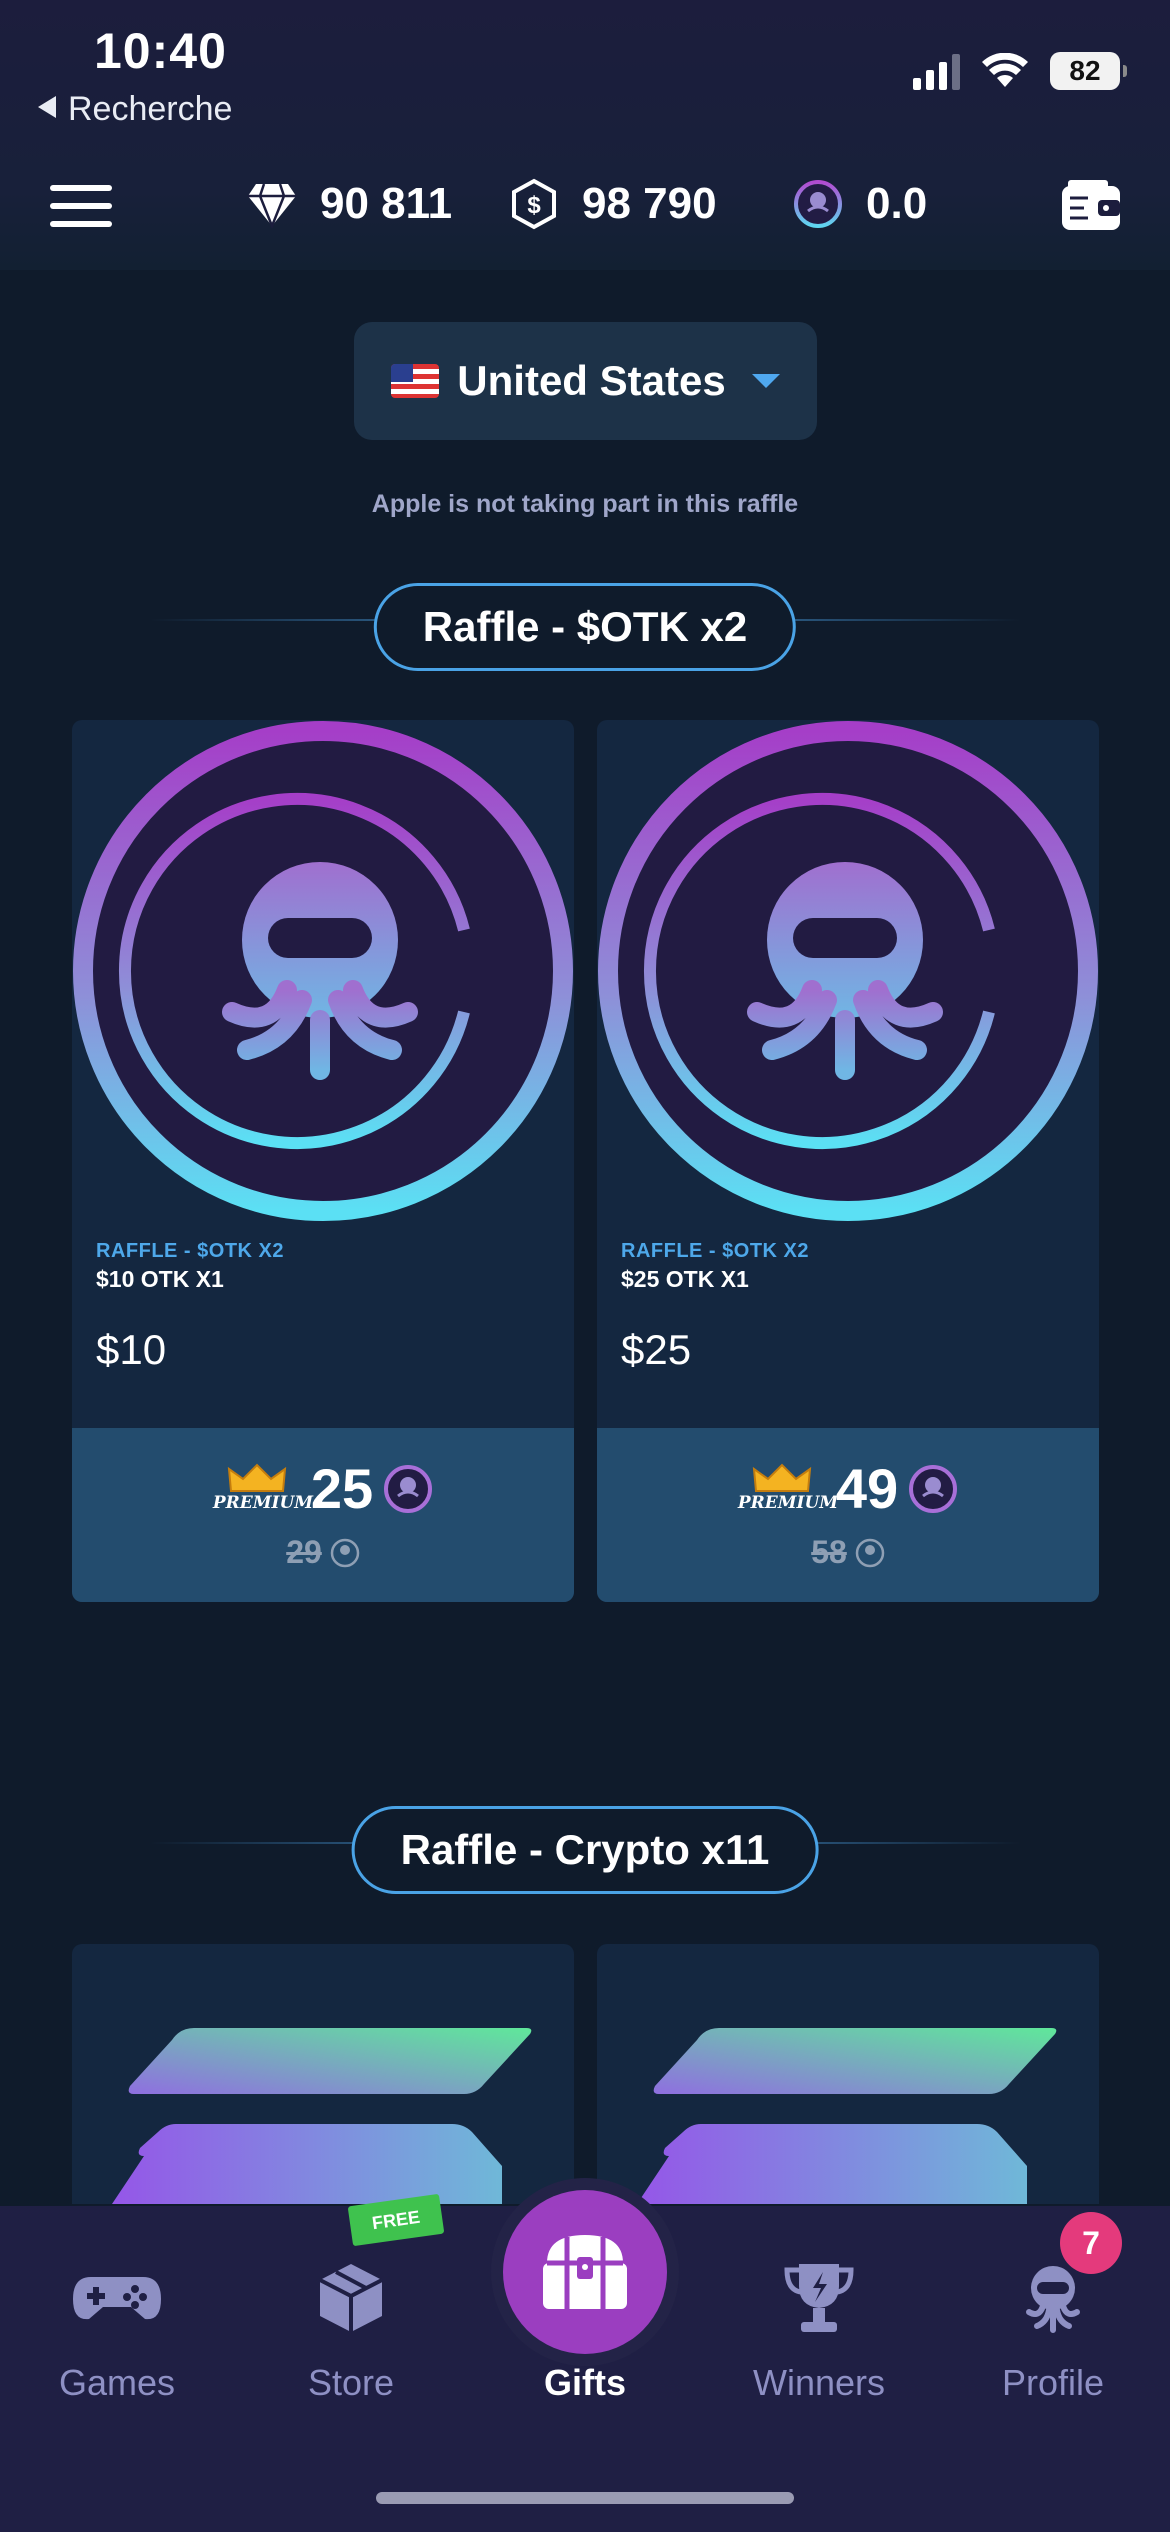 The width and height of the screenshot is (1170, 2532). I want to click on card-name: $25 OTK X1, so click(685, 1279).